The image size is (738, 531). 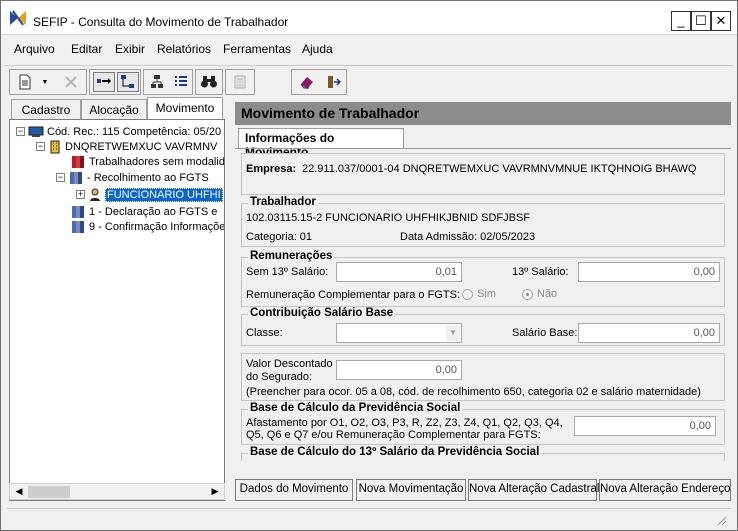 What do you see at coordinates (184, 49) in the screenshot?
I see `menu-relatorios: Relatórios` at bounding box center [184, 49].